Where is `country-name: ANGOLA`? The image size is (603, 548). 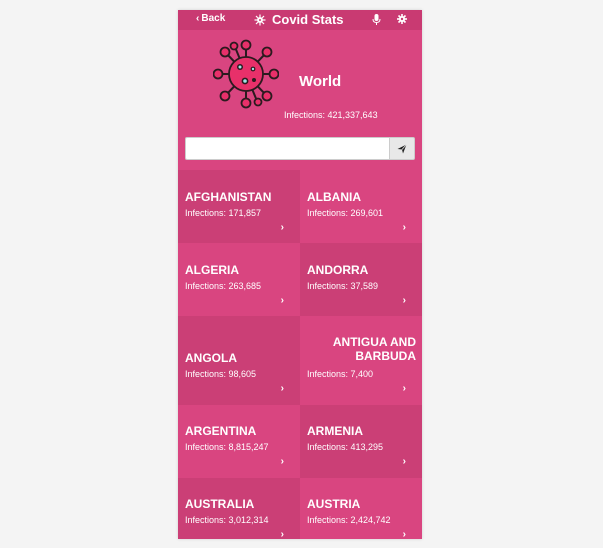
country-name: ANGOLA is located at coordinates (211, 358).